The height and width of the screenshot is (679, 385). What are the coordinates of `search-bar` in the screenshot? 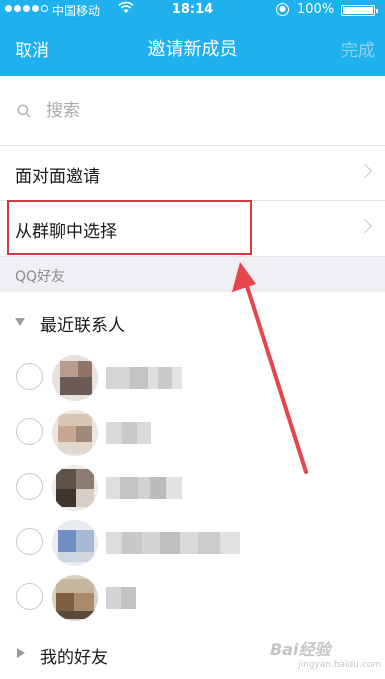 It's located at (192, 111).